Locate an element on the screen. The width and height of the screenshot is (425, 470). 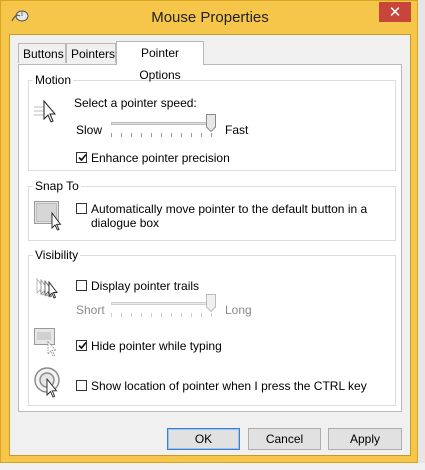
close-button: ✕ is located at coordinates (395, 12).